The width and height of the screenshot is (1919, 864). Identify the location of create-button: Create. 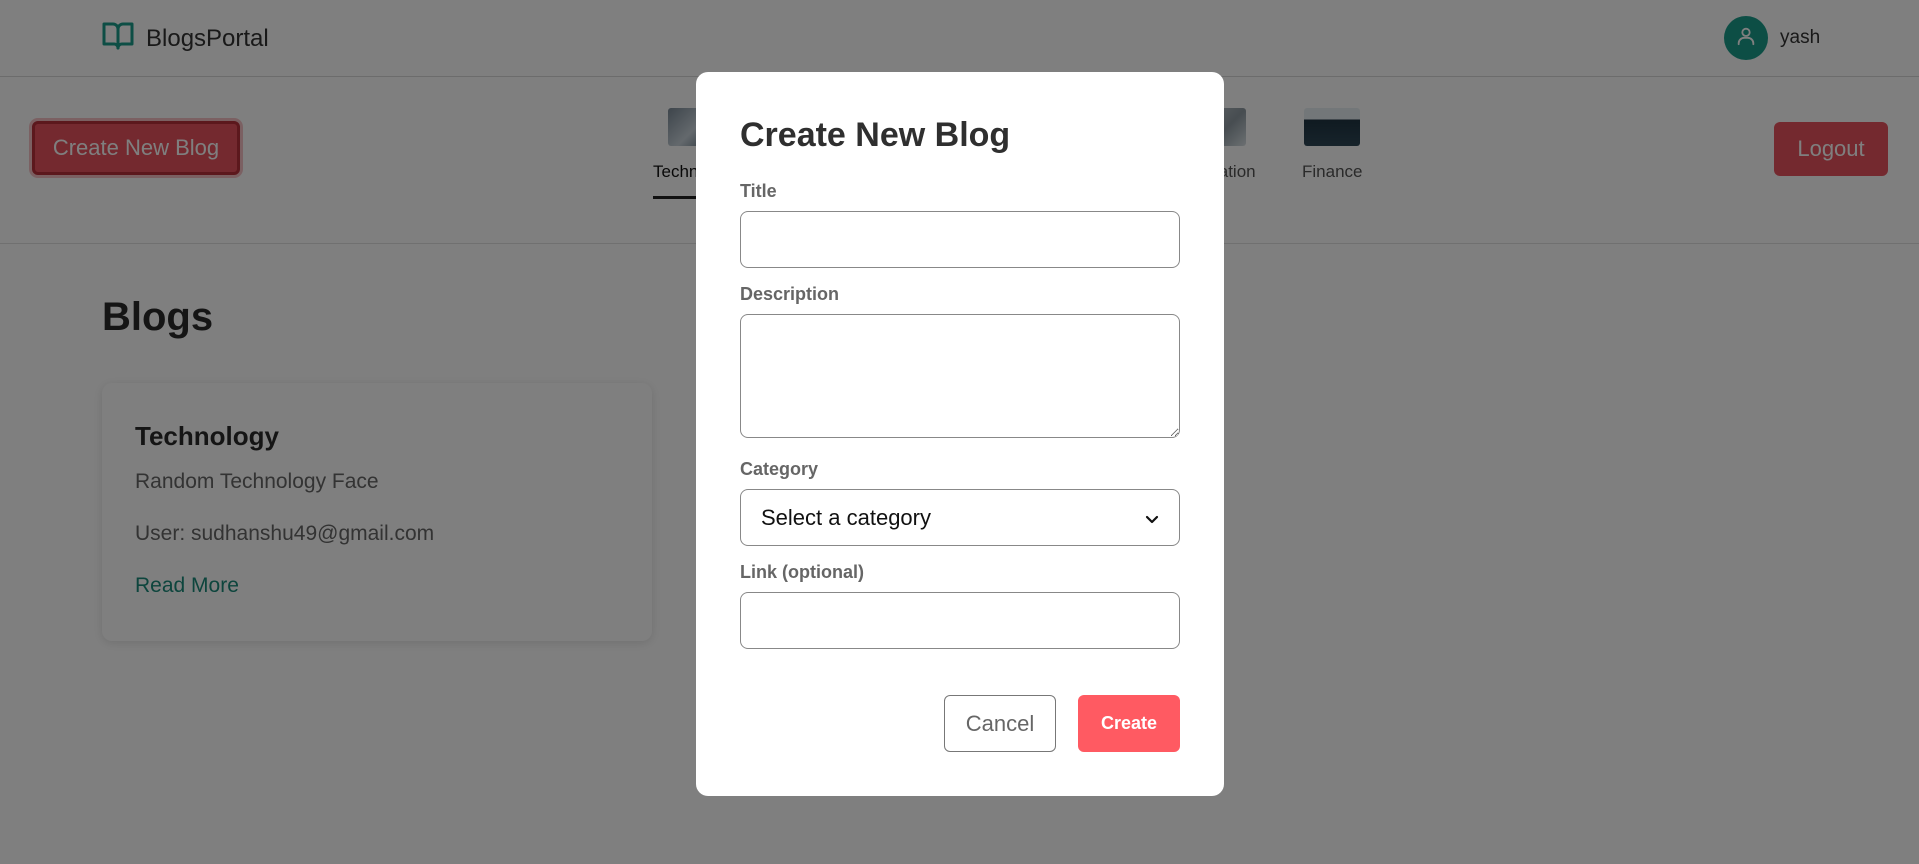
(1129, 723).